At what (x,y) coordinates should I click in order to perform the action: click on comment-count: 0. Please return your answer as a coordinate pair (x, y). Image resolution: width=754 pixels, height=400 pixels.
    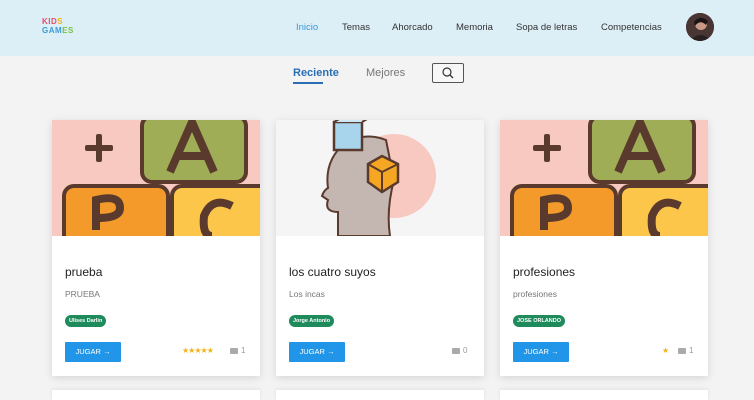
    Looking at the image, I should click on (459, 350).